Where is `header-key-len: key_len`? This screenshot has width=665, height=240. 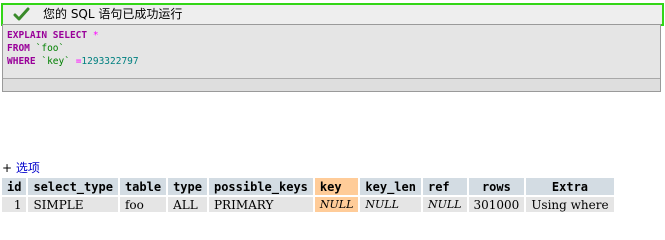 header-key-len: key_len is located at coordinates (390, 186).